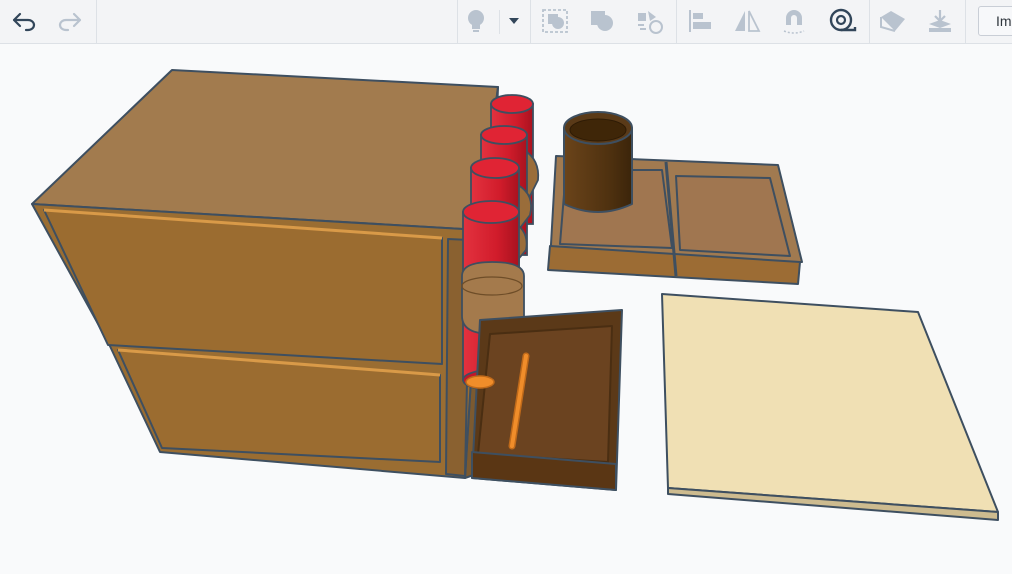 The width and height of the screenshot is (1012, 574). I want to click on group-button, so click(555, 21).